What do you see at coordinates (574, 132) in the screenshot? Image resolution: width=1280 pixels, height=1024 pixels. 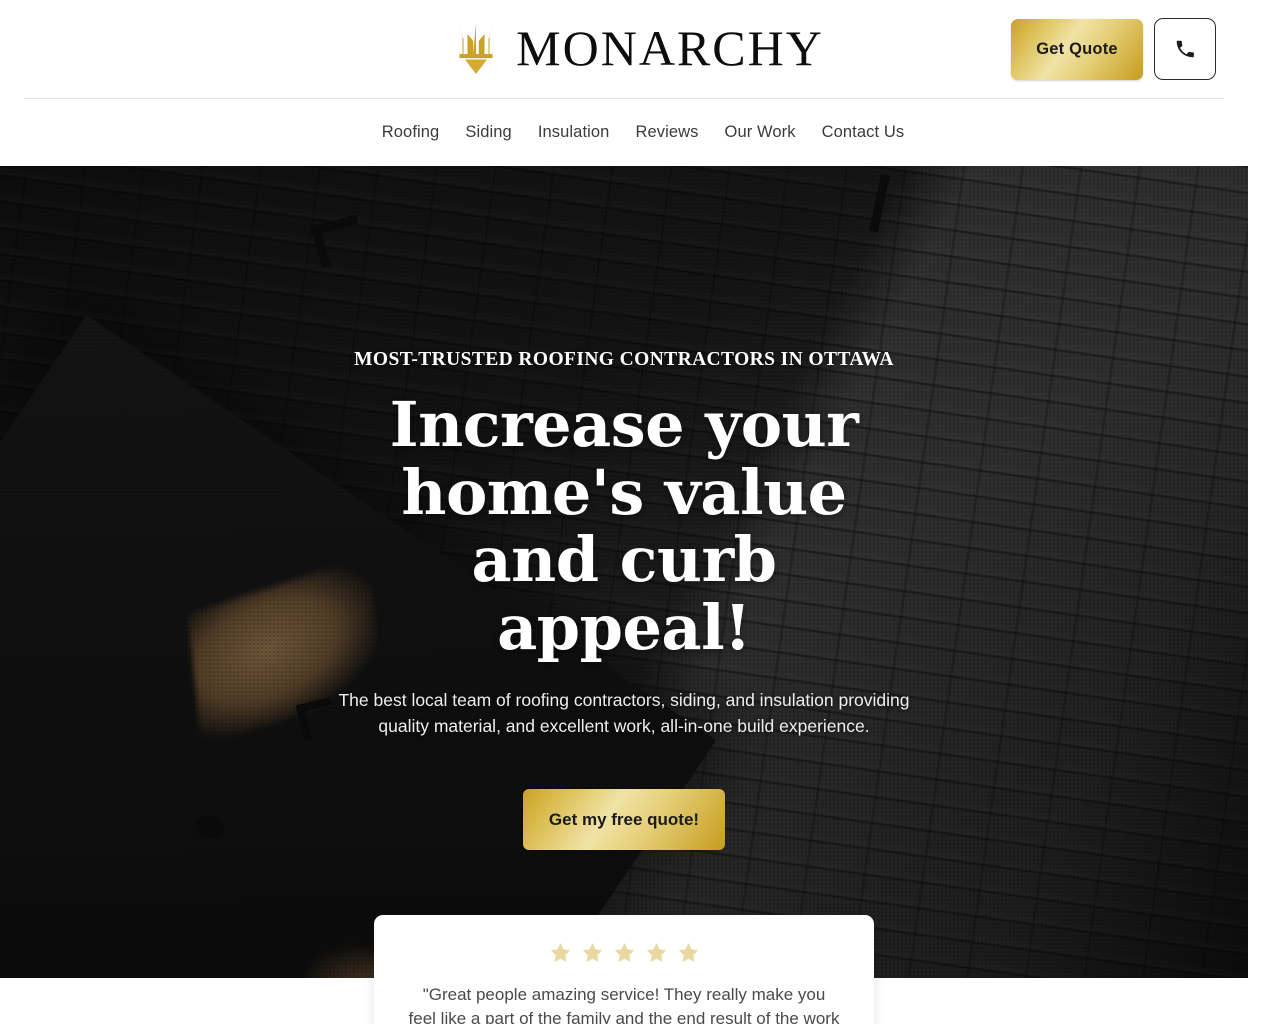 I see `nav-item-insulation: Insulation` at bounding box center [574, 132].